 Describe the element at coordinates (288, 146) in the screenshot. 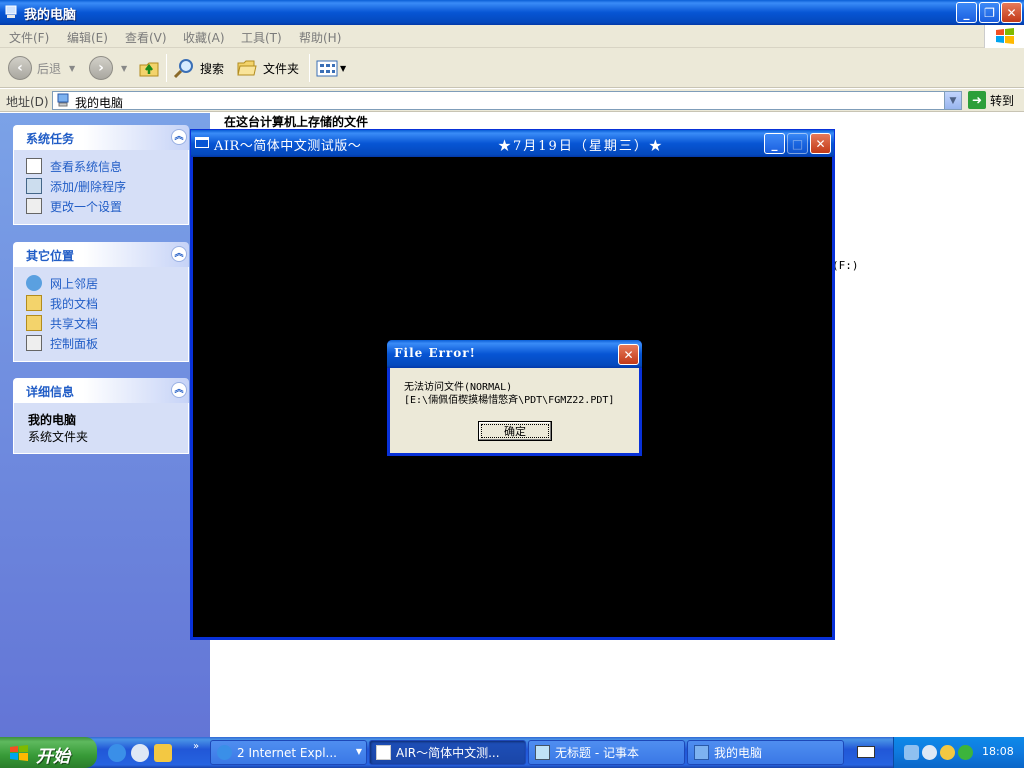

I see `air-window-title: AIR～简体中文测试版～` at that location.